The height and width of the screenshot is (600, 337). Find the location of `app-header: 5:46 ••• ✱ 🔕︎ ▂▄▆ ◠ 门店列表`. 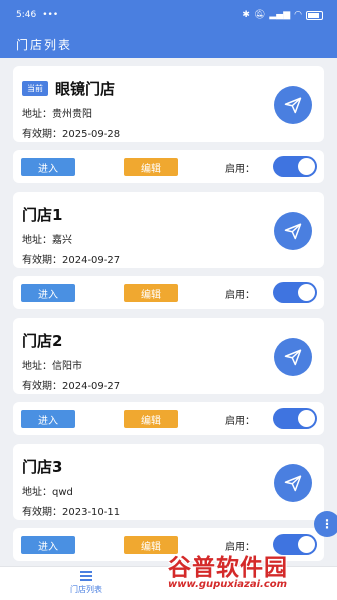

app-header: 5:46 ••• ✱ 🔕︎ ▂▄▆ ◠ 门店列表 is located at coordinates (168, 29).